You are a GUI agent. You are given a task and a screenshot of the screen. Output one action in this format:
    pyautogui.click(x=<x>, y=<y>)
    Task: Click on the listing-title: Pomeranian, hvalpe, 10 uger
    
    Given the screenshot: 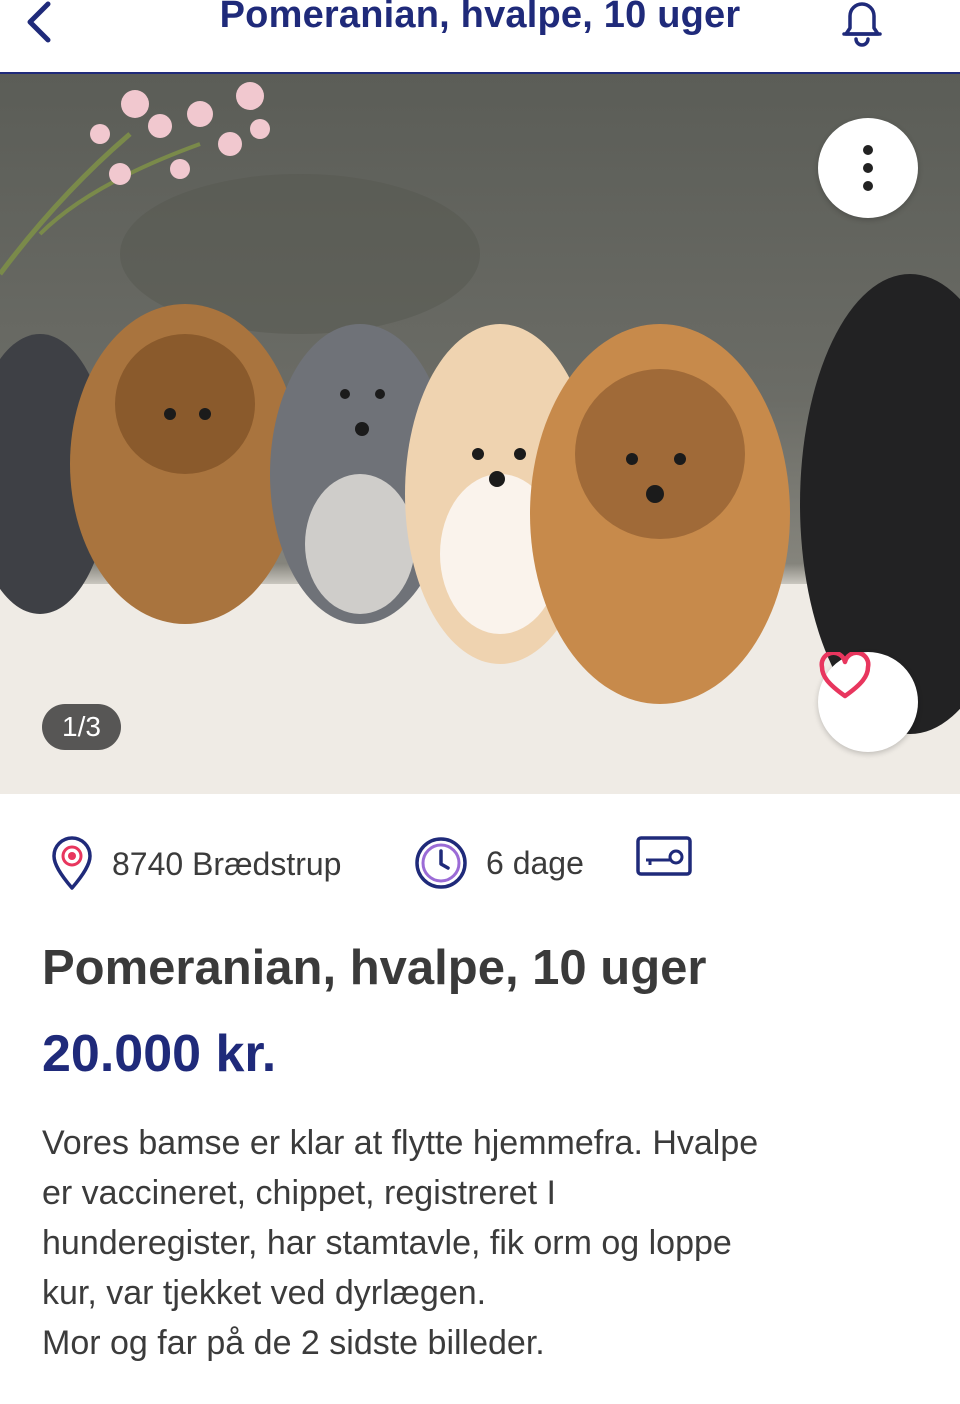 What is the action you would take?
    pyautogui.click(x=374, y=968)
    